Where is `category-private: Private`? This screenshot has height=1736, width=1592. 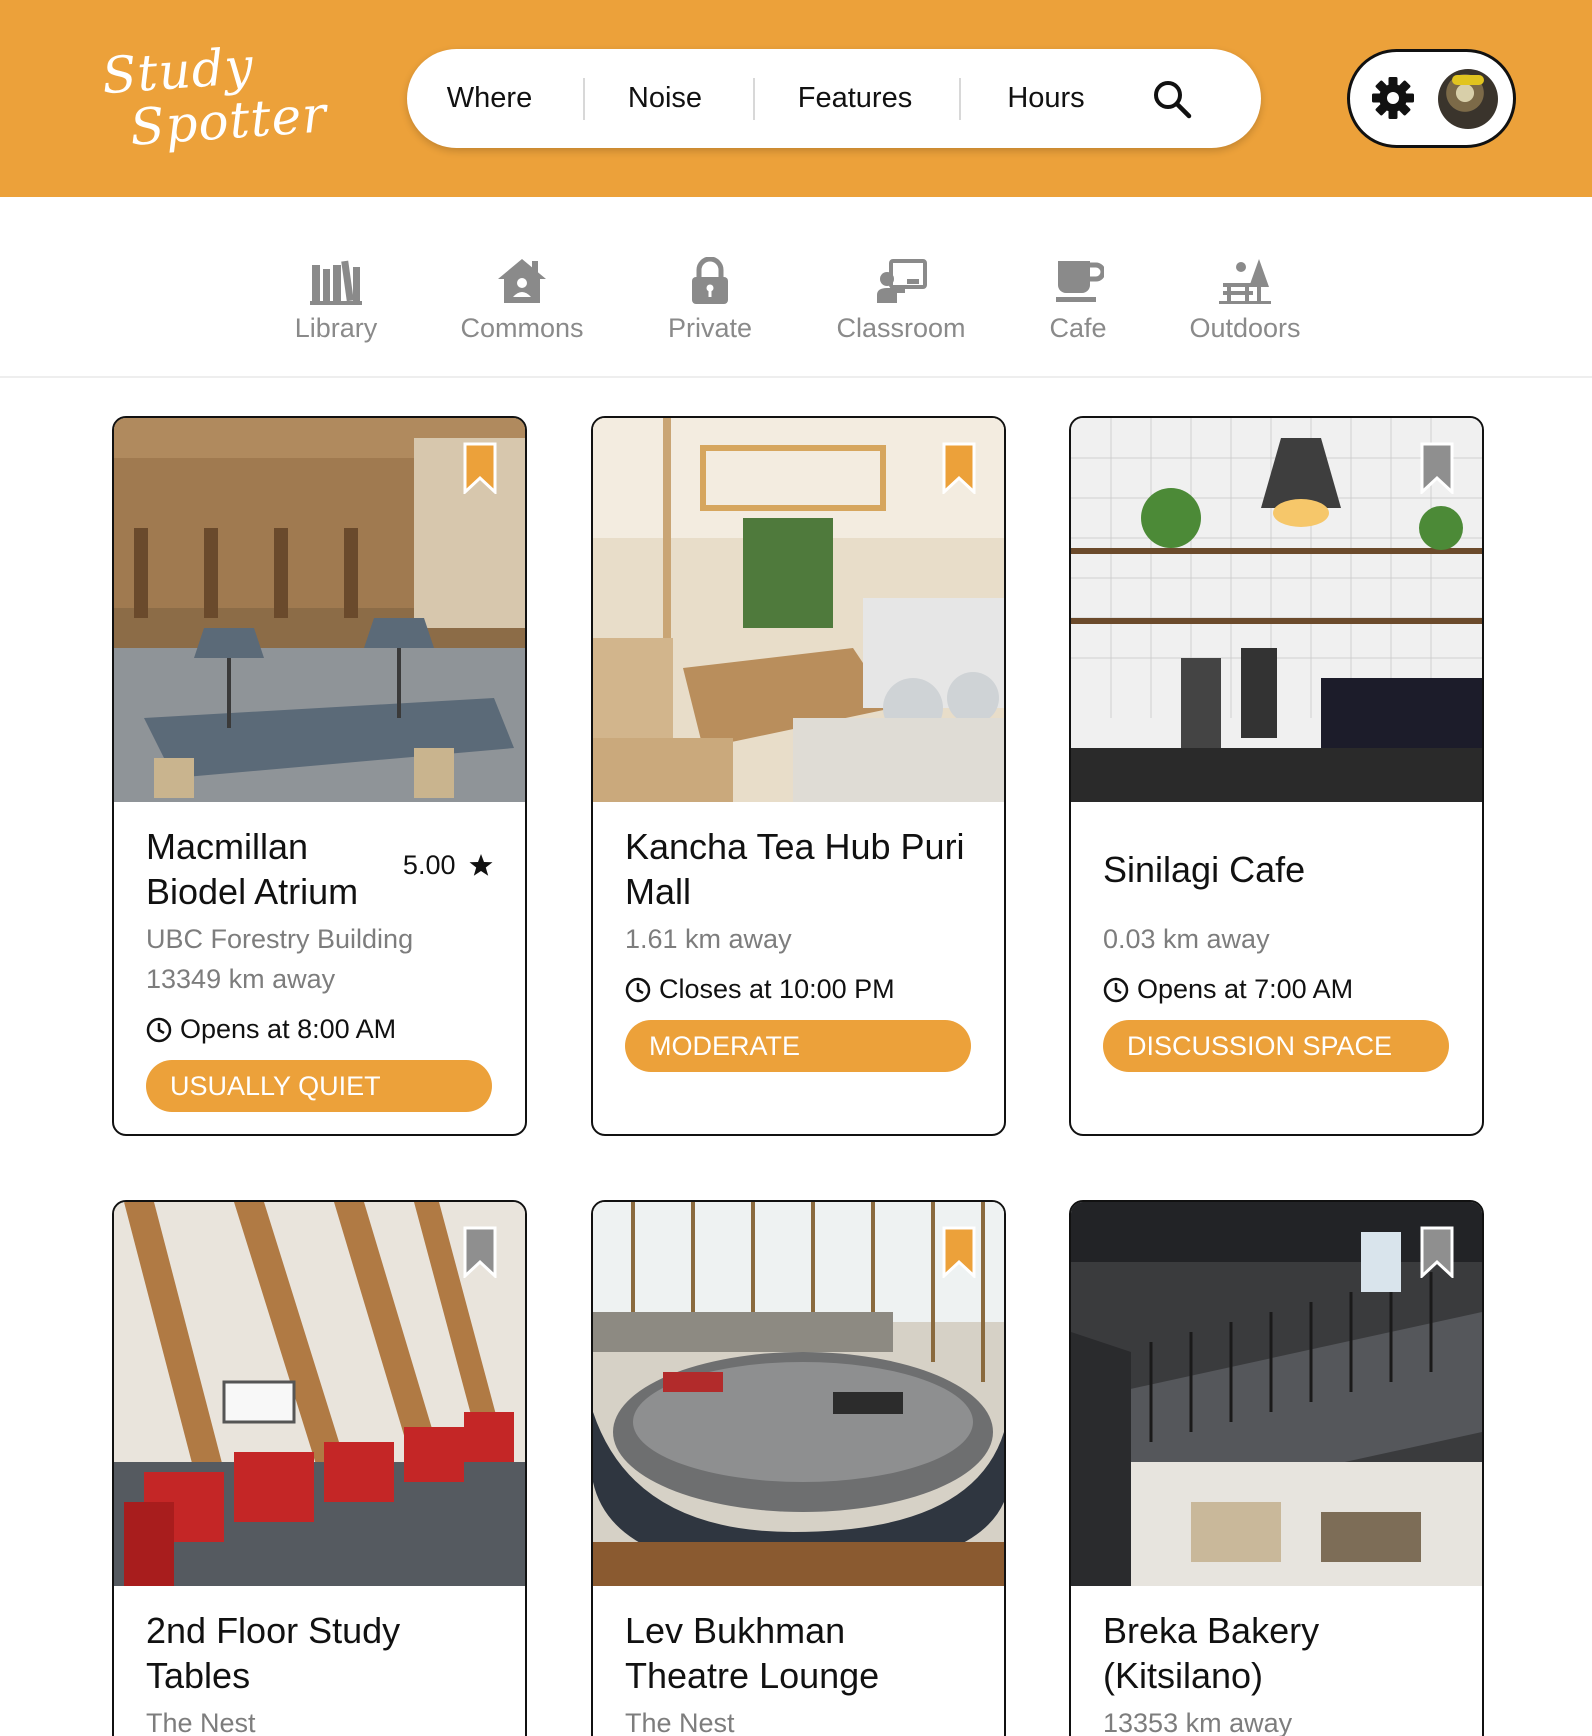 category-private: Private is located at coordinates (710, 300).